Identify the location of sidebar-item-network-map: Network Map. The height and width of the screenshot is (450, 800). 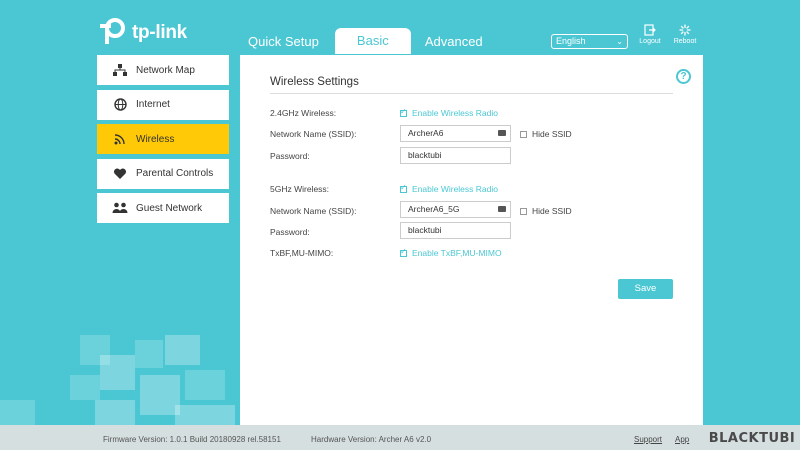
(163, 70).